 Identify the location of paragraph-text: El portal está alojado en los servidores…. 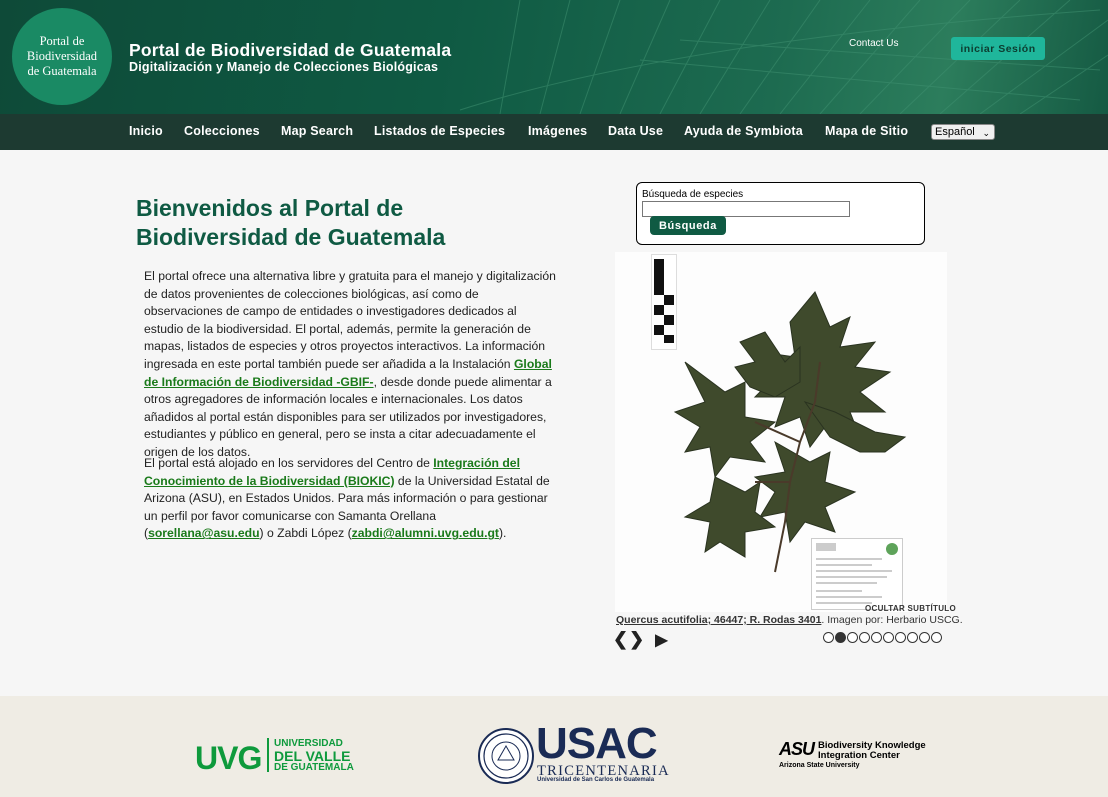
(289, 463).